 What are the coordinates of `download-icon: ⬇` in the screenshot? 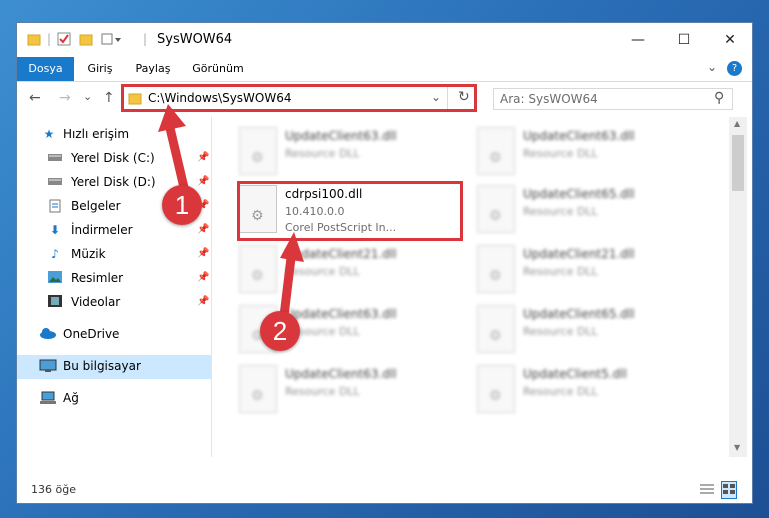 It's located at (55, 230).